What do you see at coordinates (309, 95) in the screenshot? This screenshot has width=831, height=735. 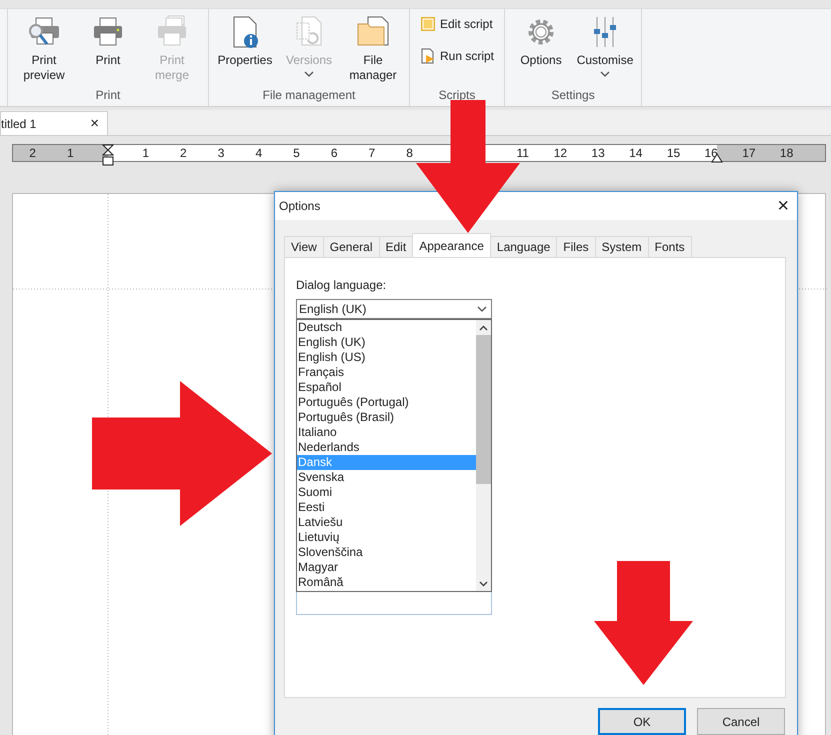 I see `group-label: File management` at bounding box center [309, 95].